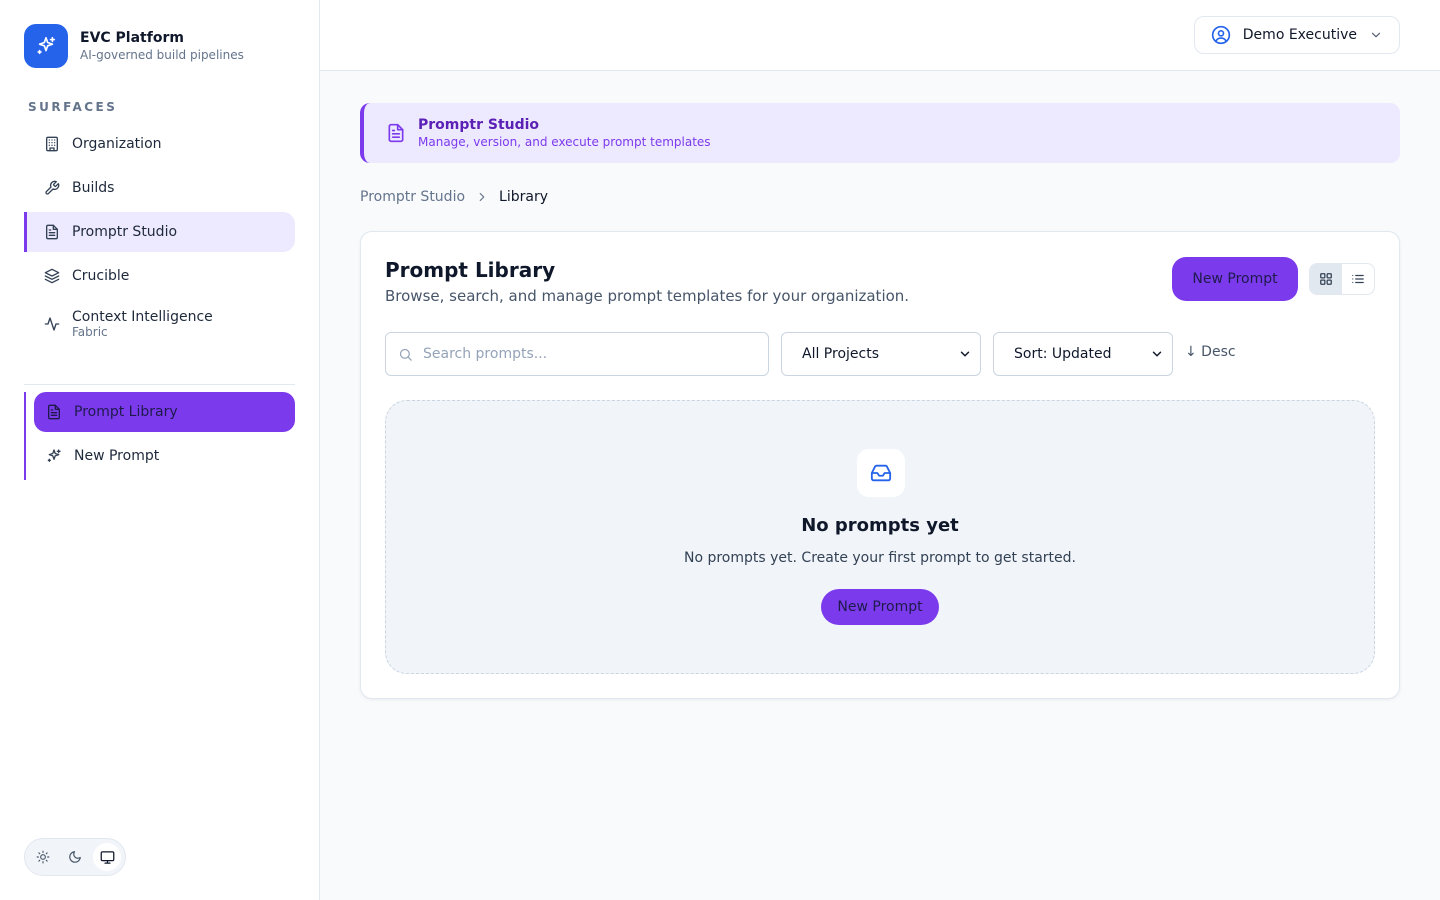  What do you see at coordinates (470, 270) in the screenshot?
I see `page-title: Prompt Library` at bounding box center [470, 270].